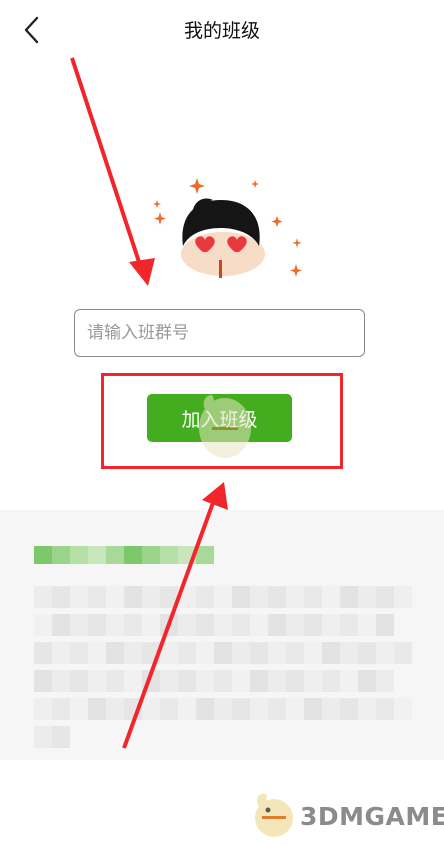  I want to click on watermark-chick-icon, so click(274, 815).